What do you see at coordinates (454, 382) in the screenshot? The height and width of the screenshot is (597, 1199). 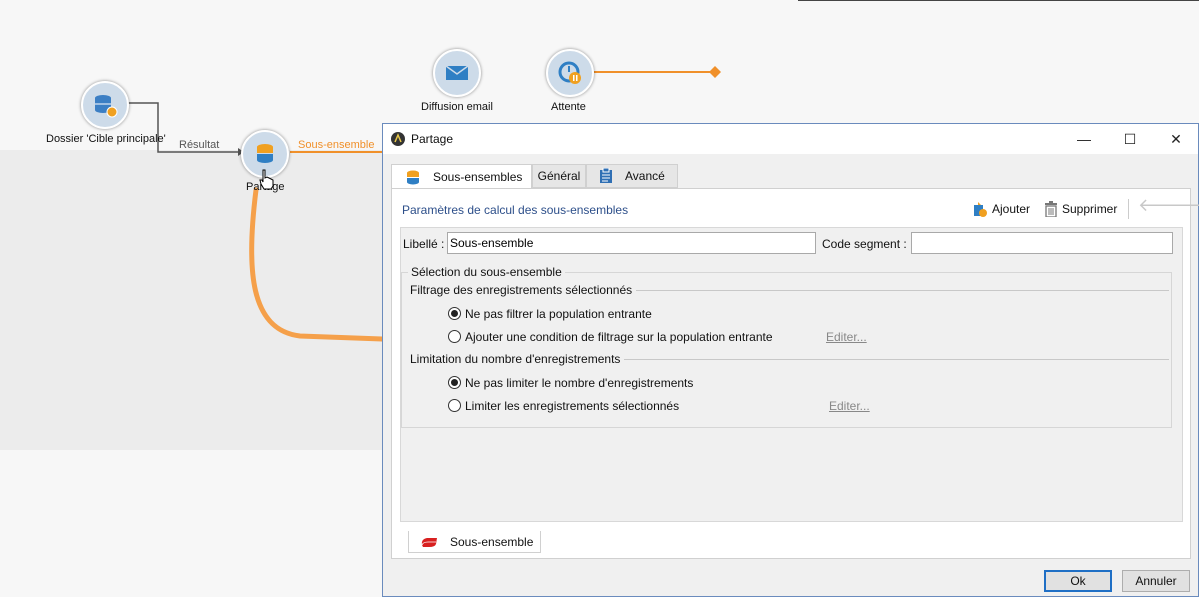 I see `no-limit-radio` at bounding box center [454, 382].